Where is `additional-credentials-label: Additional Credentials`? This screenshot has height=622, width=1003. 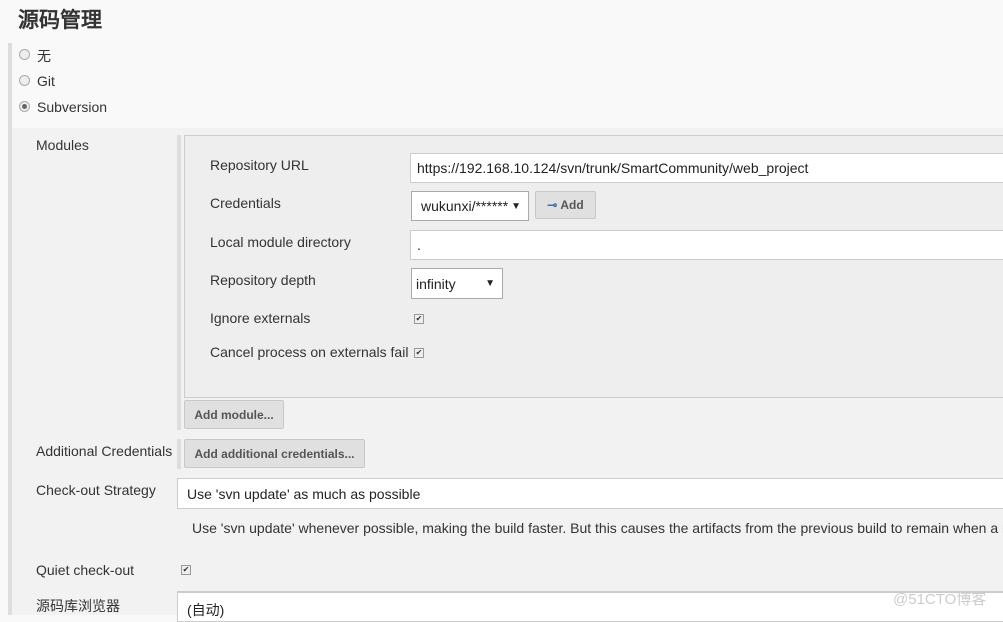 additional-credentials-label: Additional Credentials is located at coordinates (104, 451).